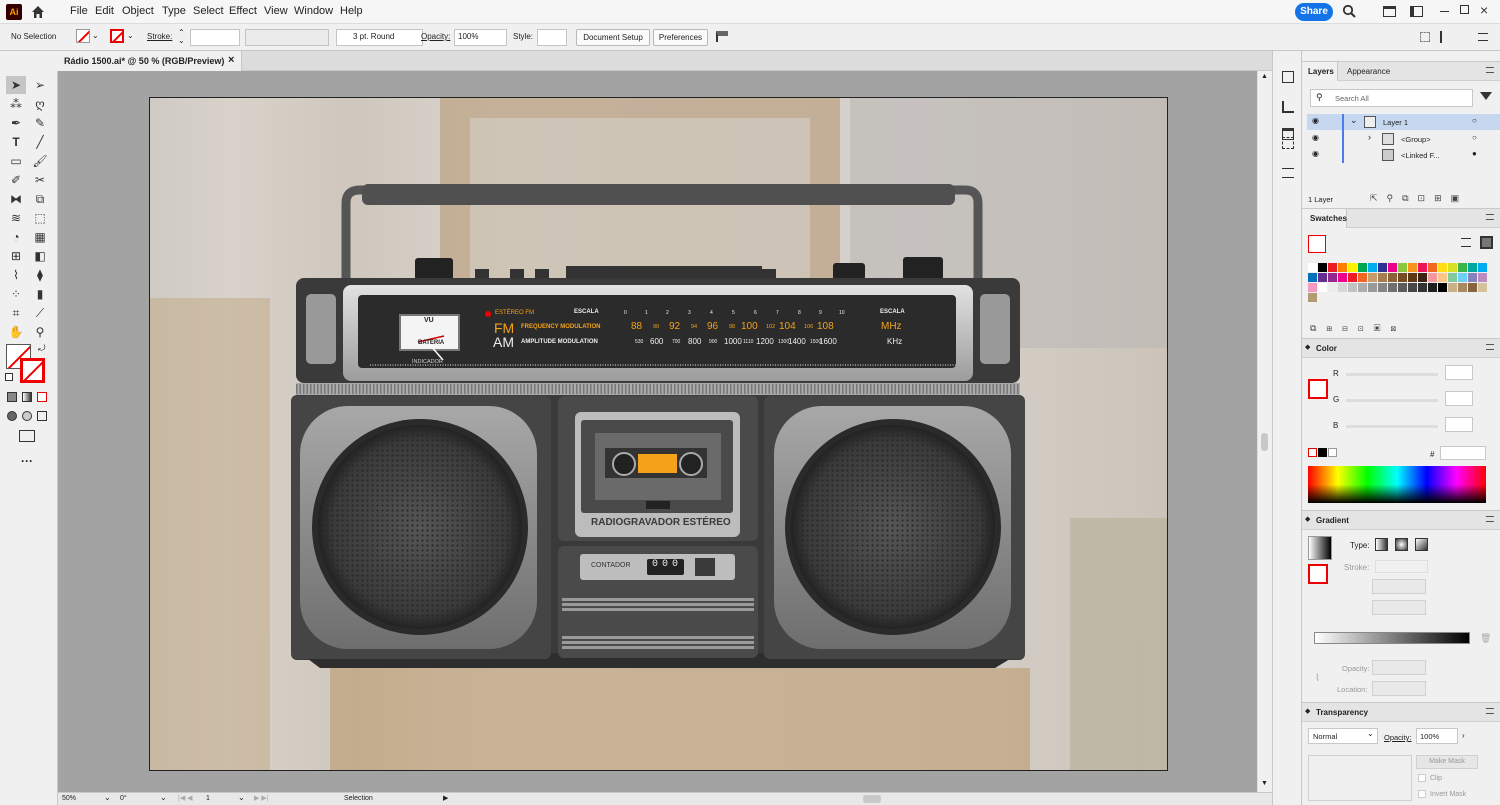 The image size is (1500, 805). Describe the element at coordinates (1389, 11) in the screenshot. I see `arrange-documents-icon` at that location.